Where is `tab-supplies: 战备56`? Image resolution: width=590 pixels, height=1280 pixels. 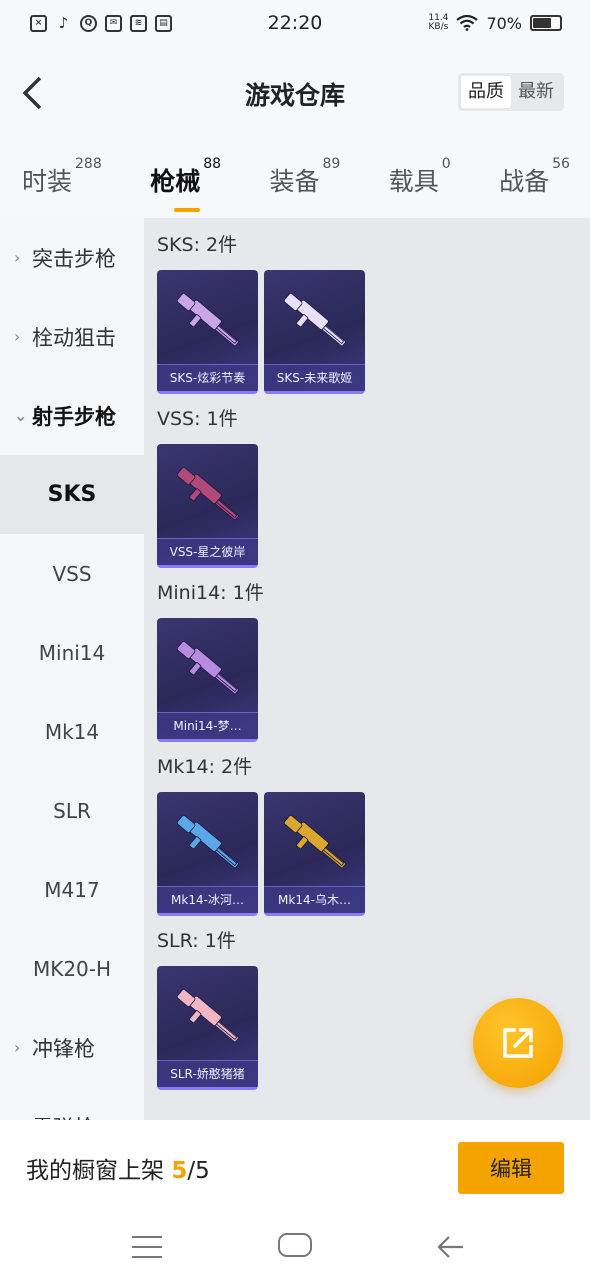 tab-supplies: 战备56 is located at coordinates (534, 177).